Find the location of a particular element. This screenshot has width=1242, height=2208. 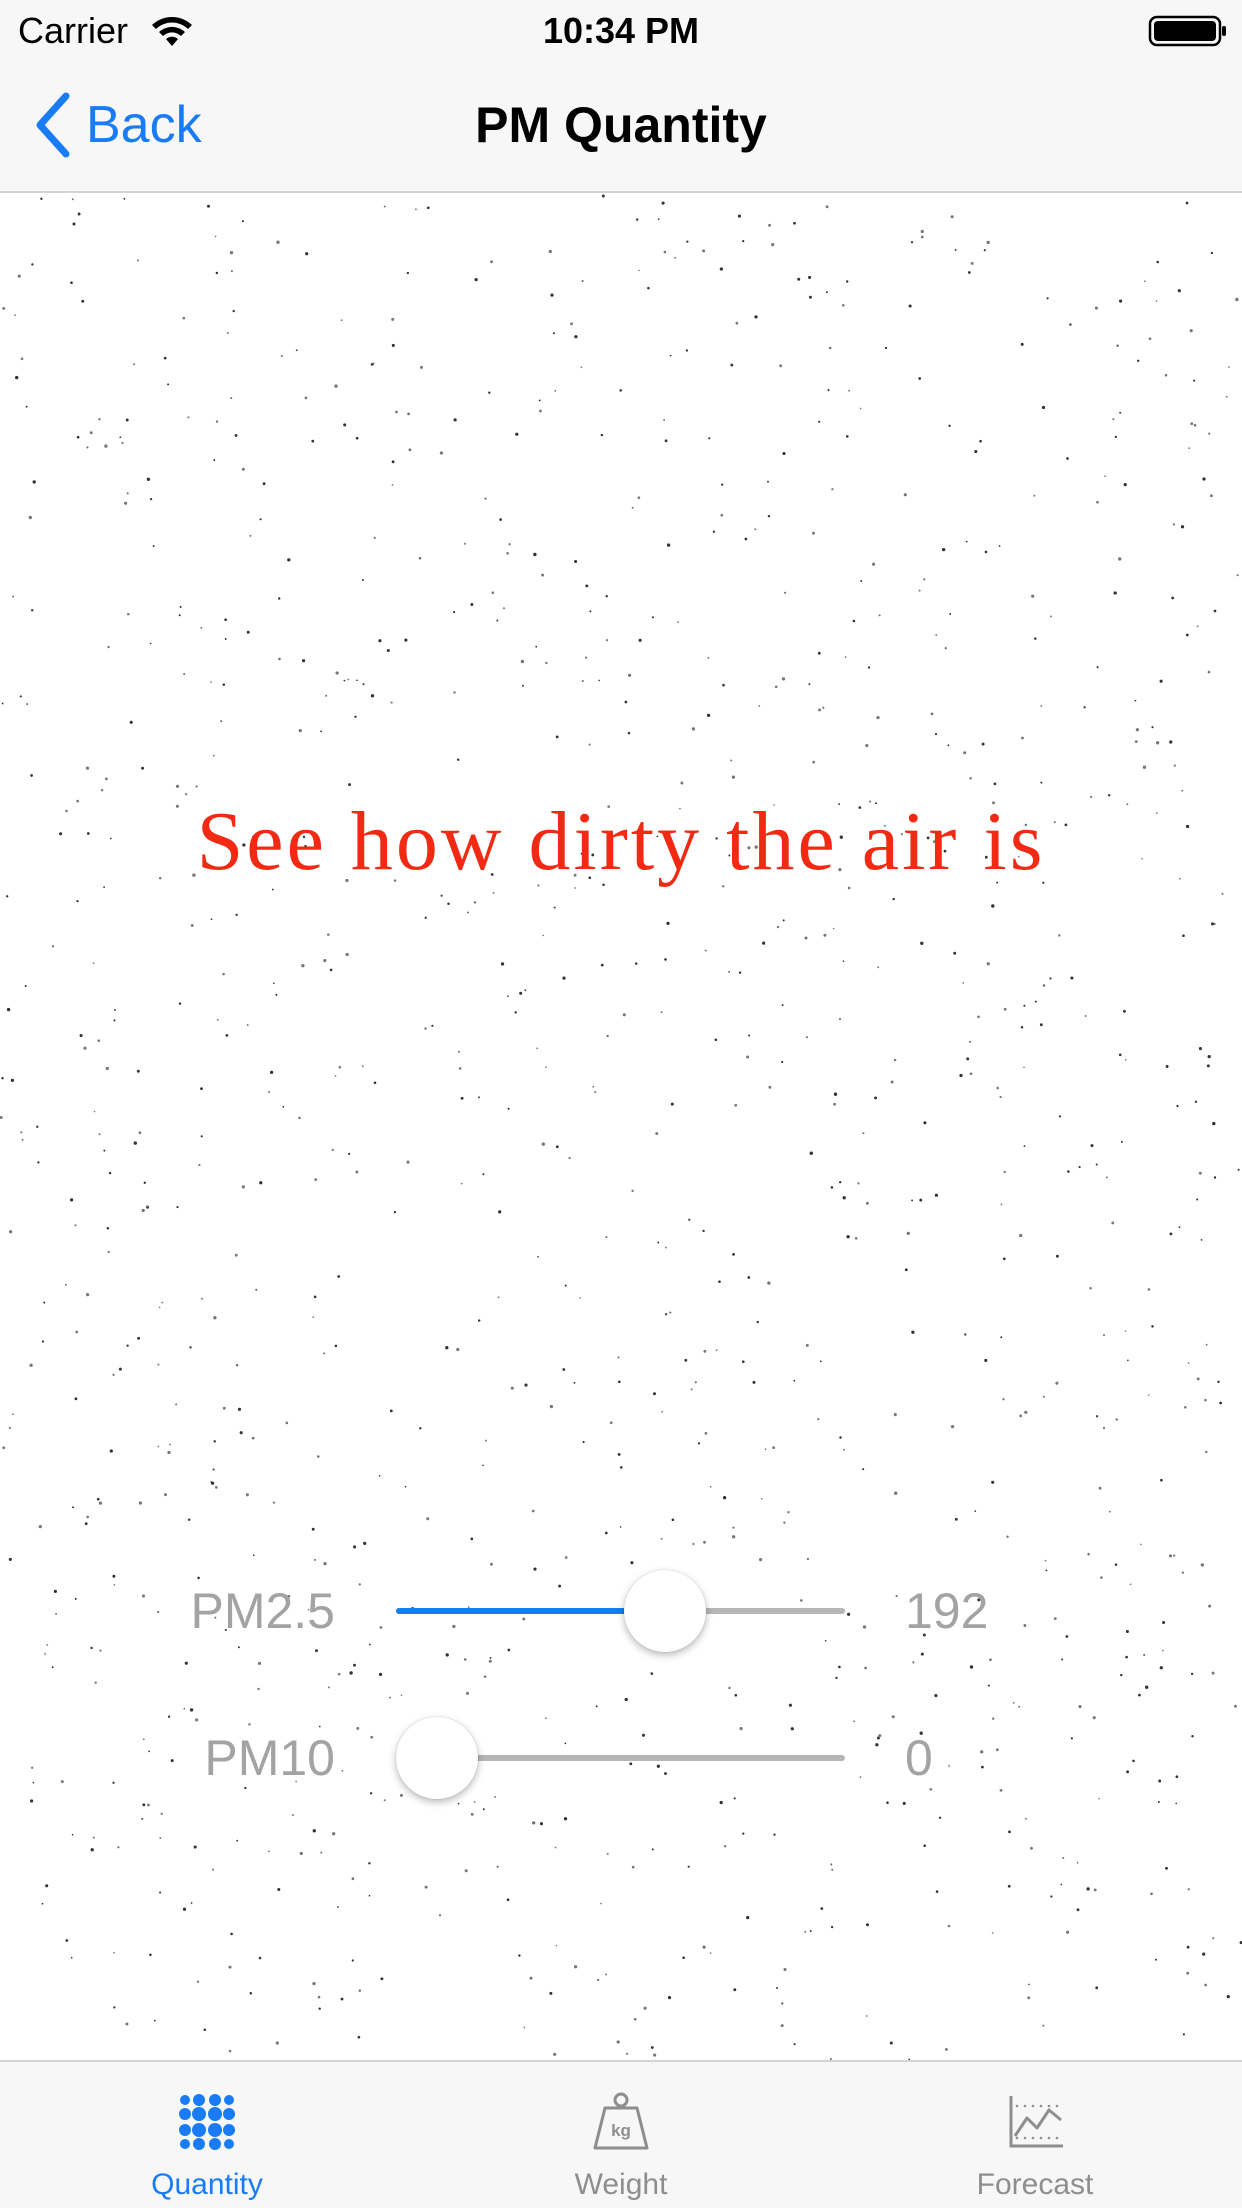

tab-quantity: Quantity is located at coordinates (207, 2135).